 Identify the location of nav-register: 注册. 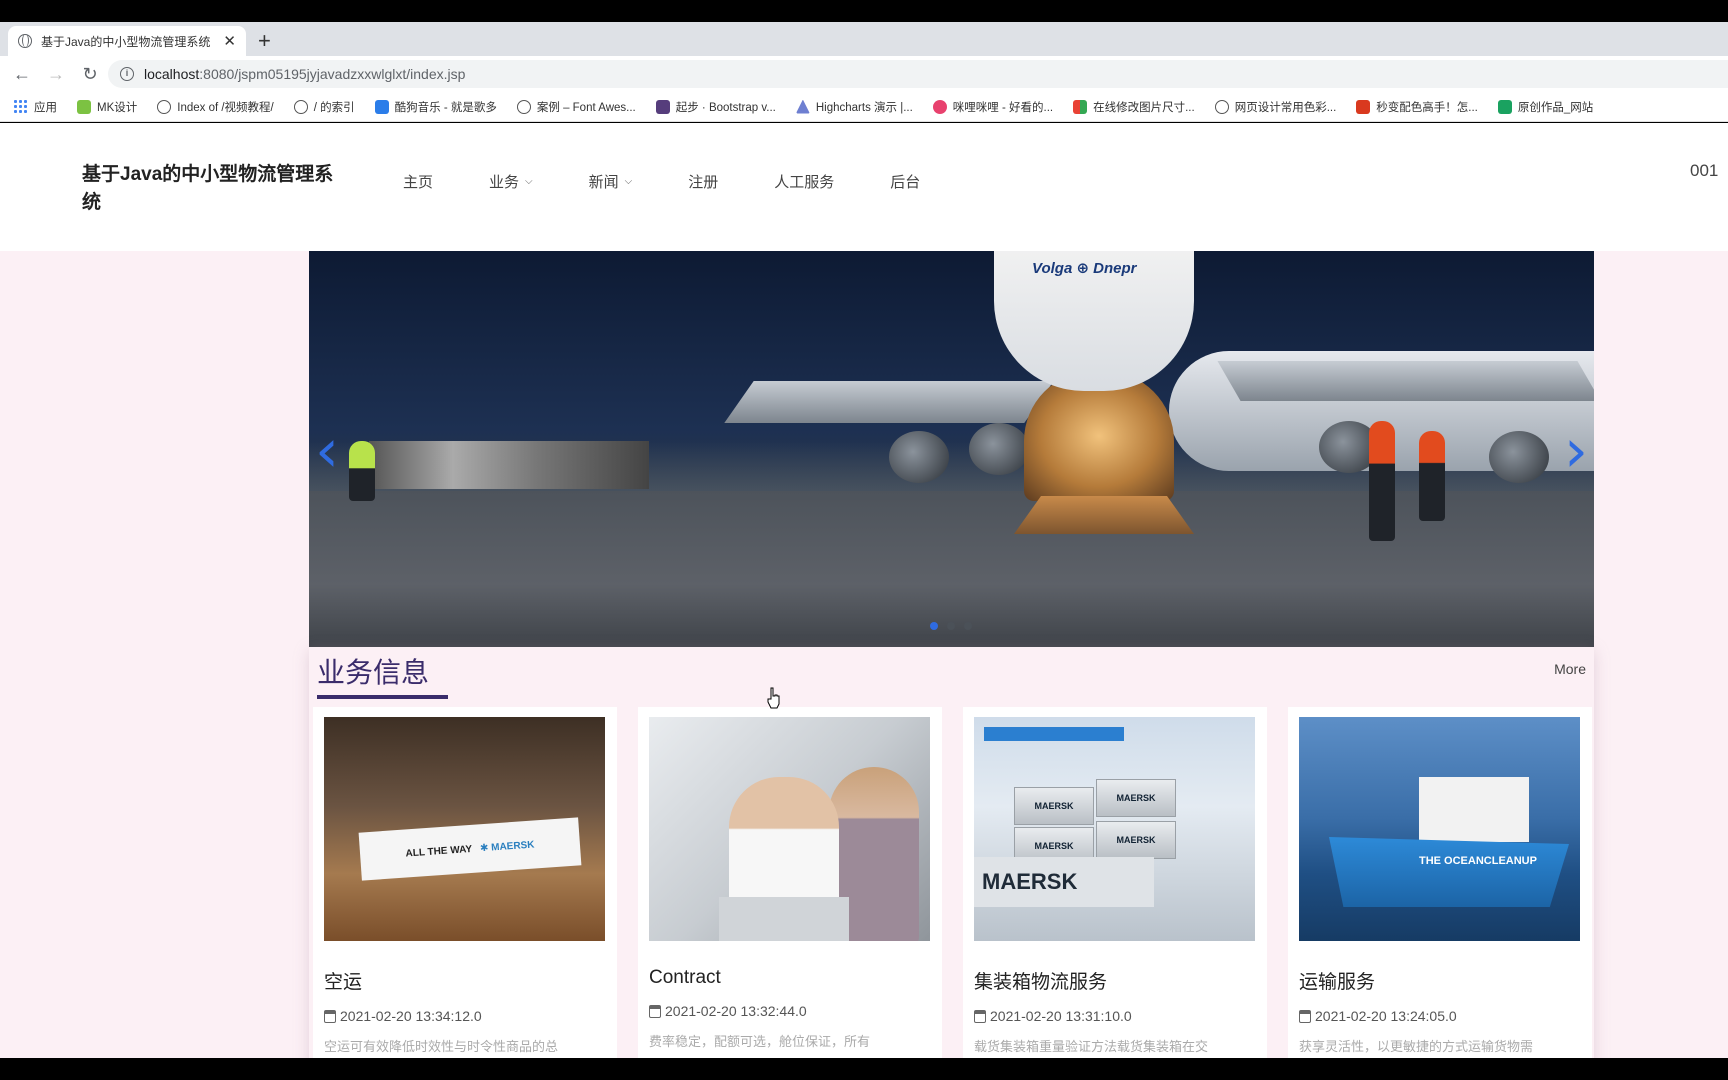
(703, 181).